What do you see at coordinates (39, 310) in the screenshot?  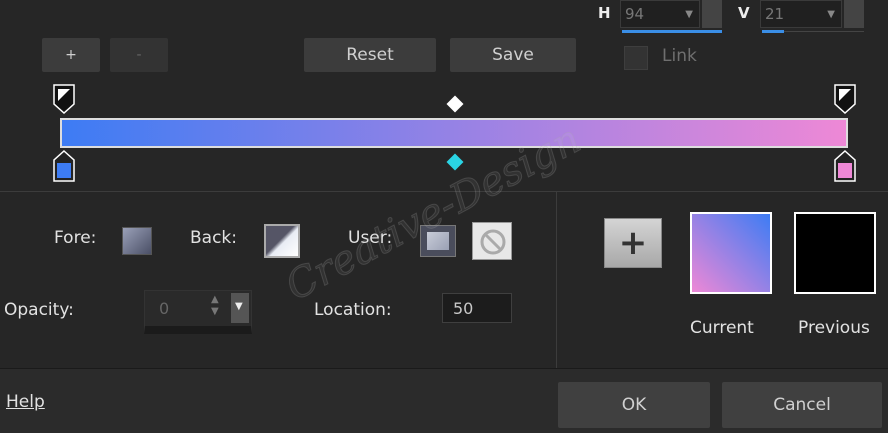 I see `opacity-label: Opacity:` at bounding box center [39, 310].